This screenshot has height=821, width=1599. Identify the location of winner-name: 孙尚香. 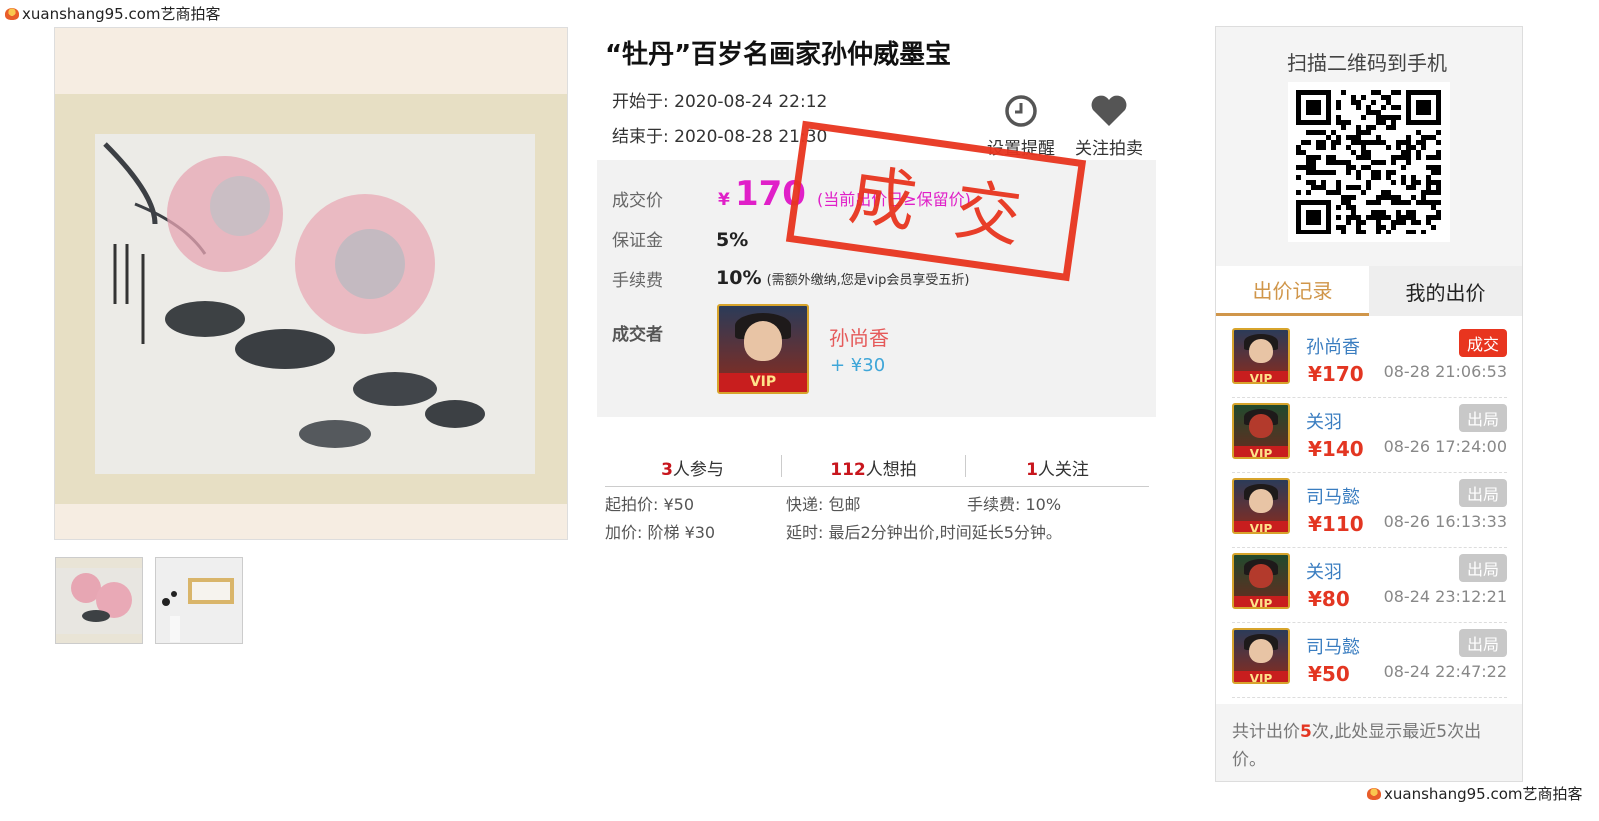
(859, 336).